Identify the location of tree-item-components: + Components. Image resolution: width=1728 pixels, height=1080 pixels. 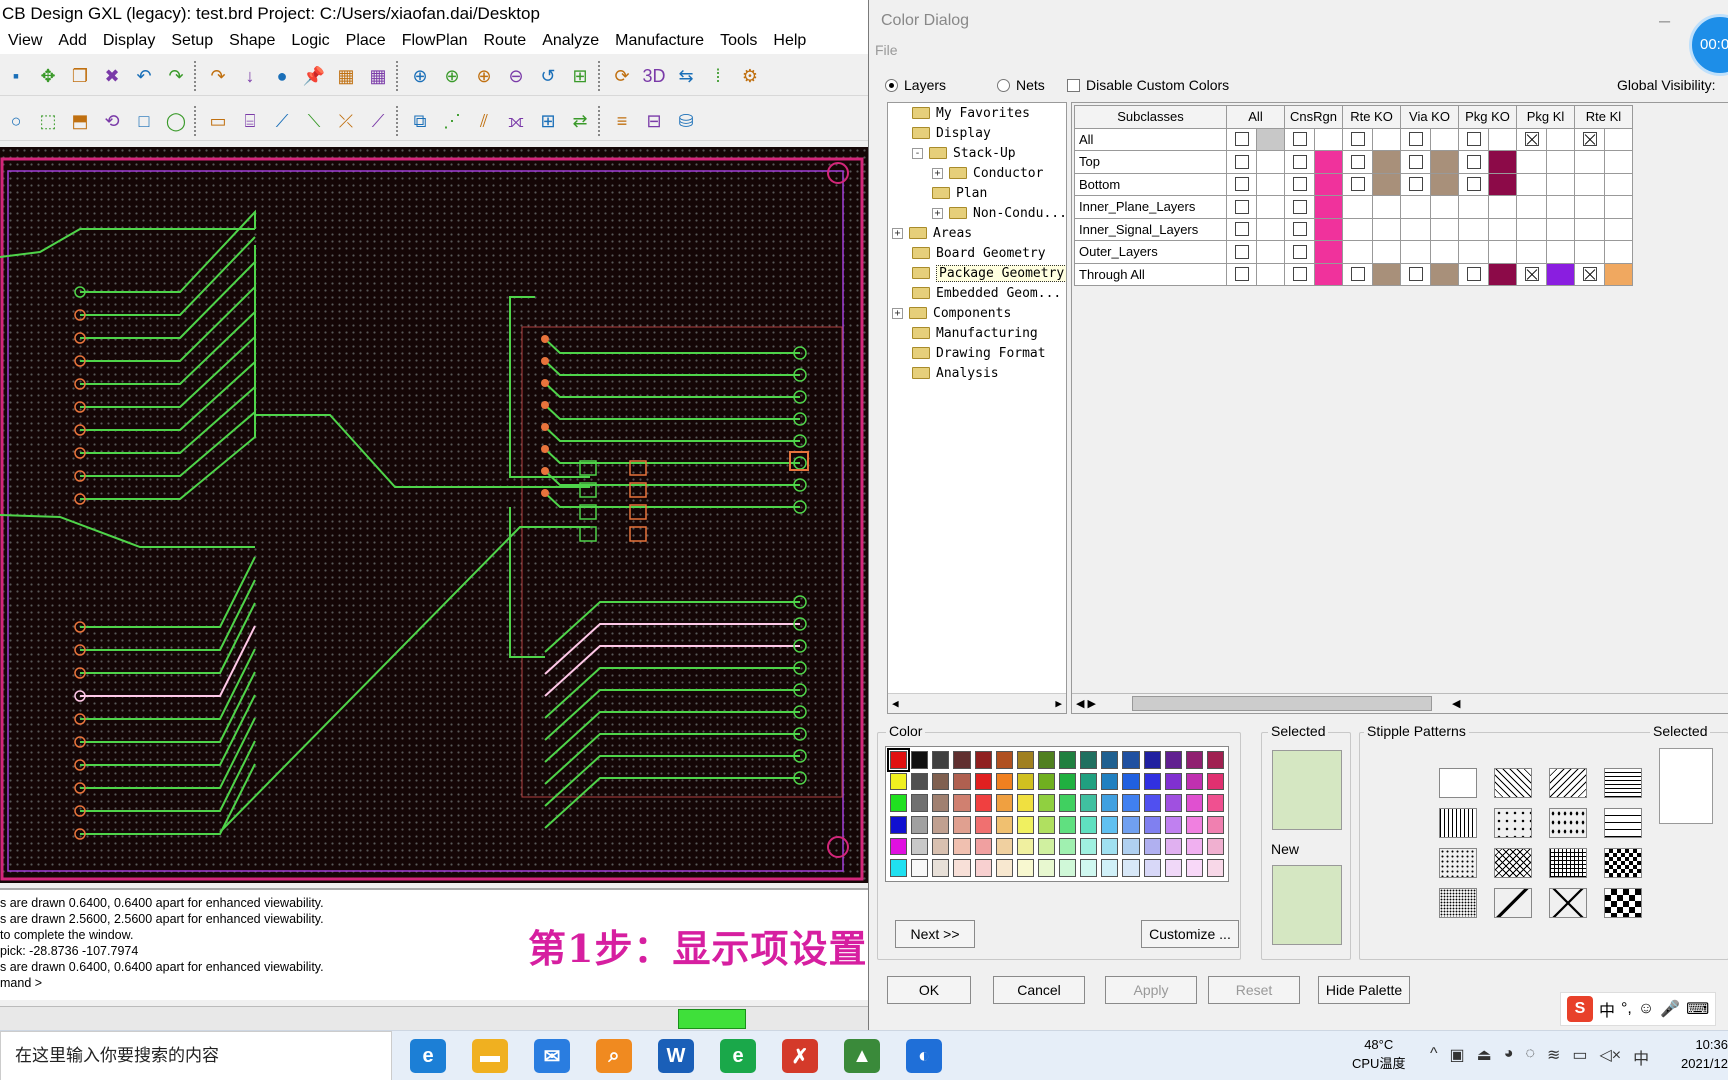
(951, 313).